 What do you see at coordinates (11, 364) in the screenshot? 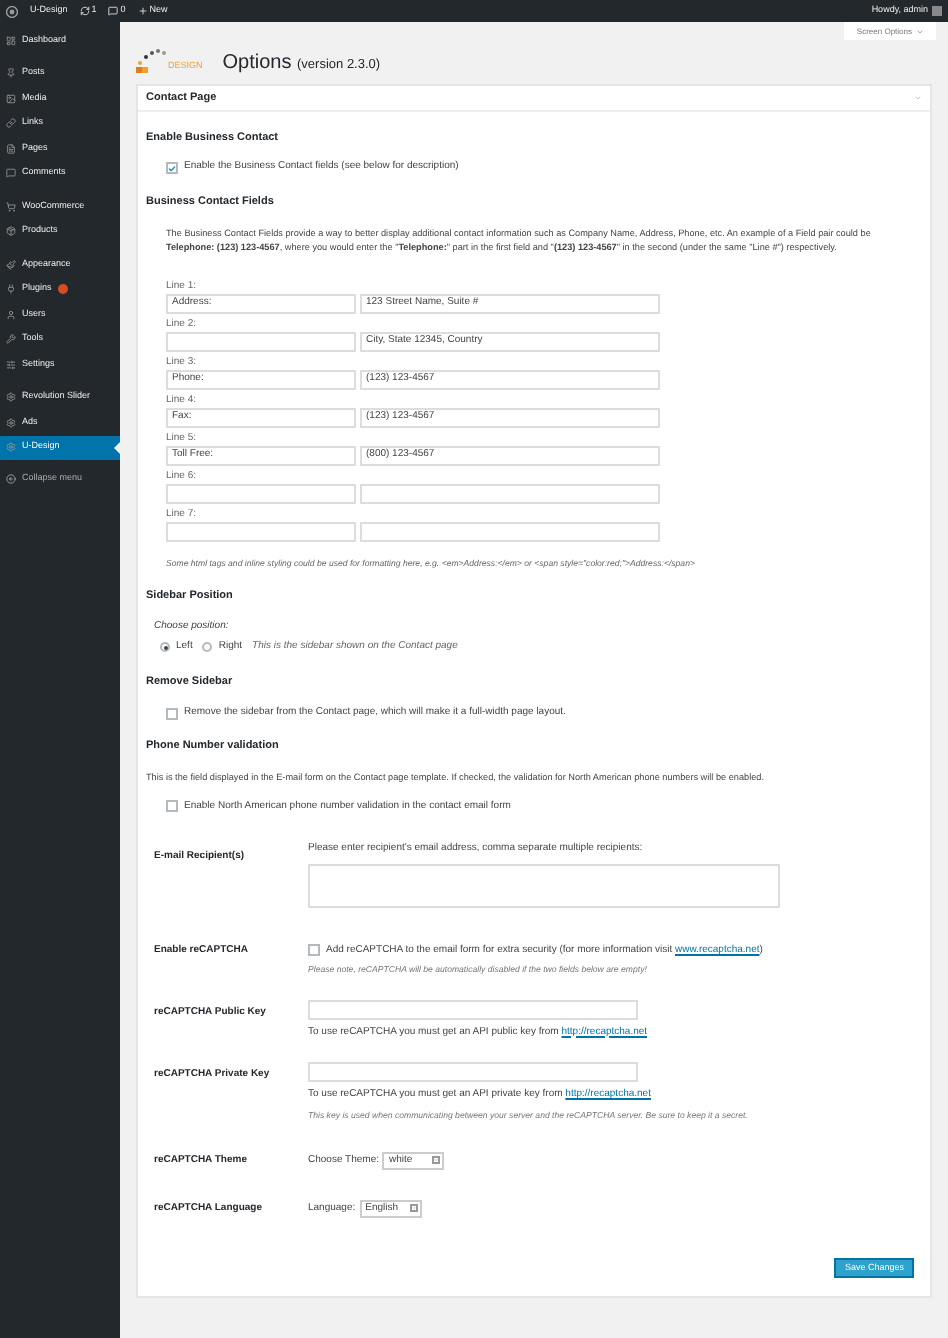
I see `sliders-icon` at bounding box center [11, 364].